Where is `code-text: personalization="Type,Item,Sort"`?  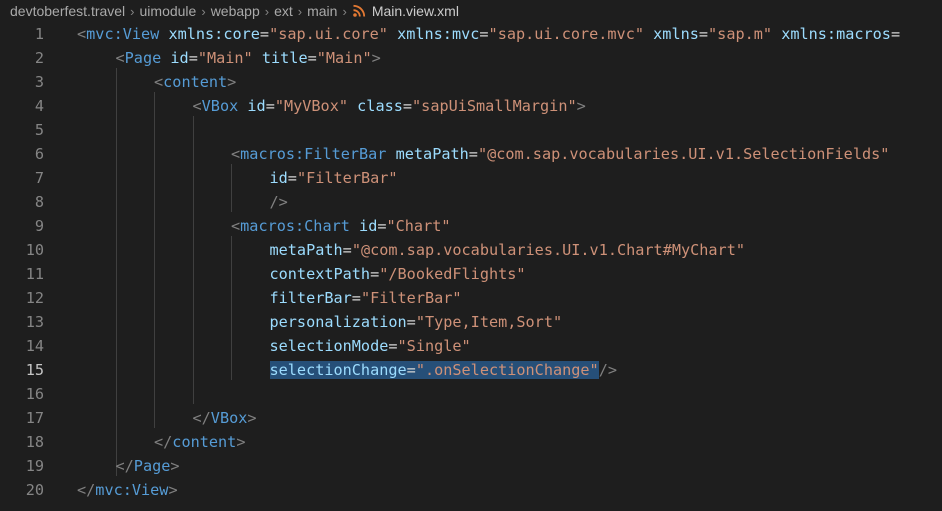 code-text: personalization="Type,Item,Sort" is located at coordinates (416, 322).